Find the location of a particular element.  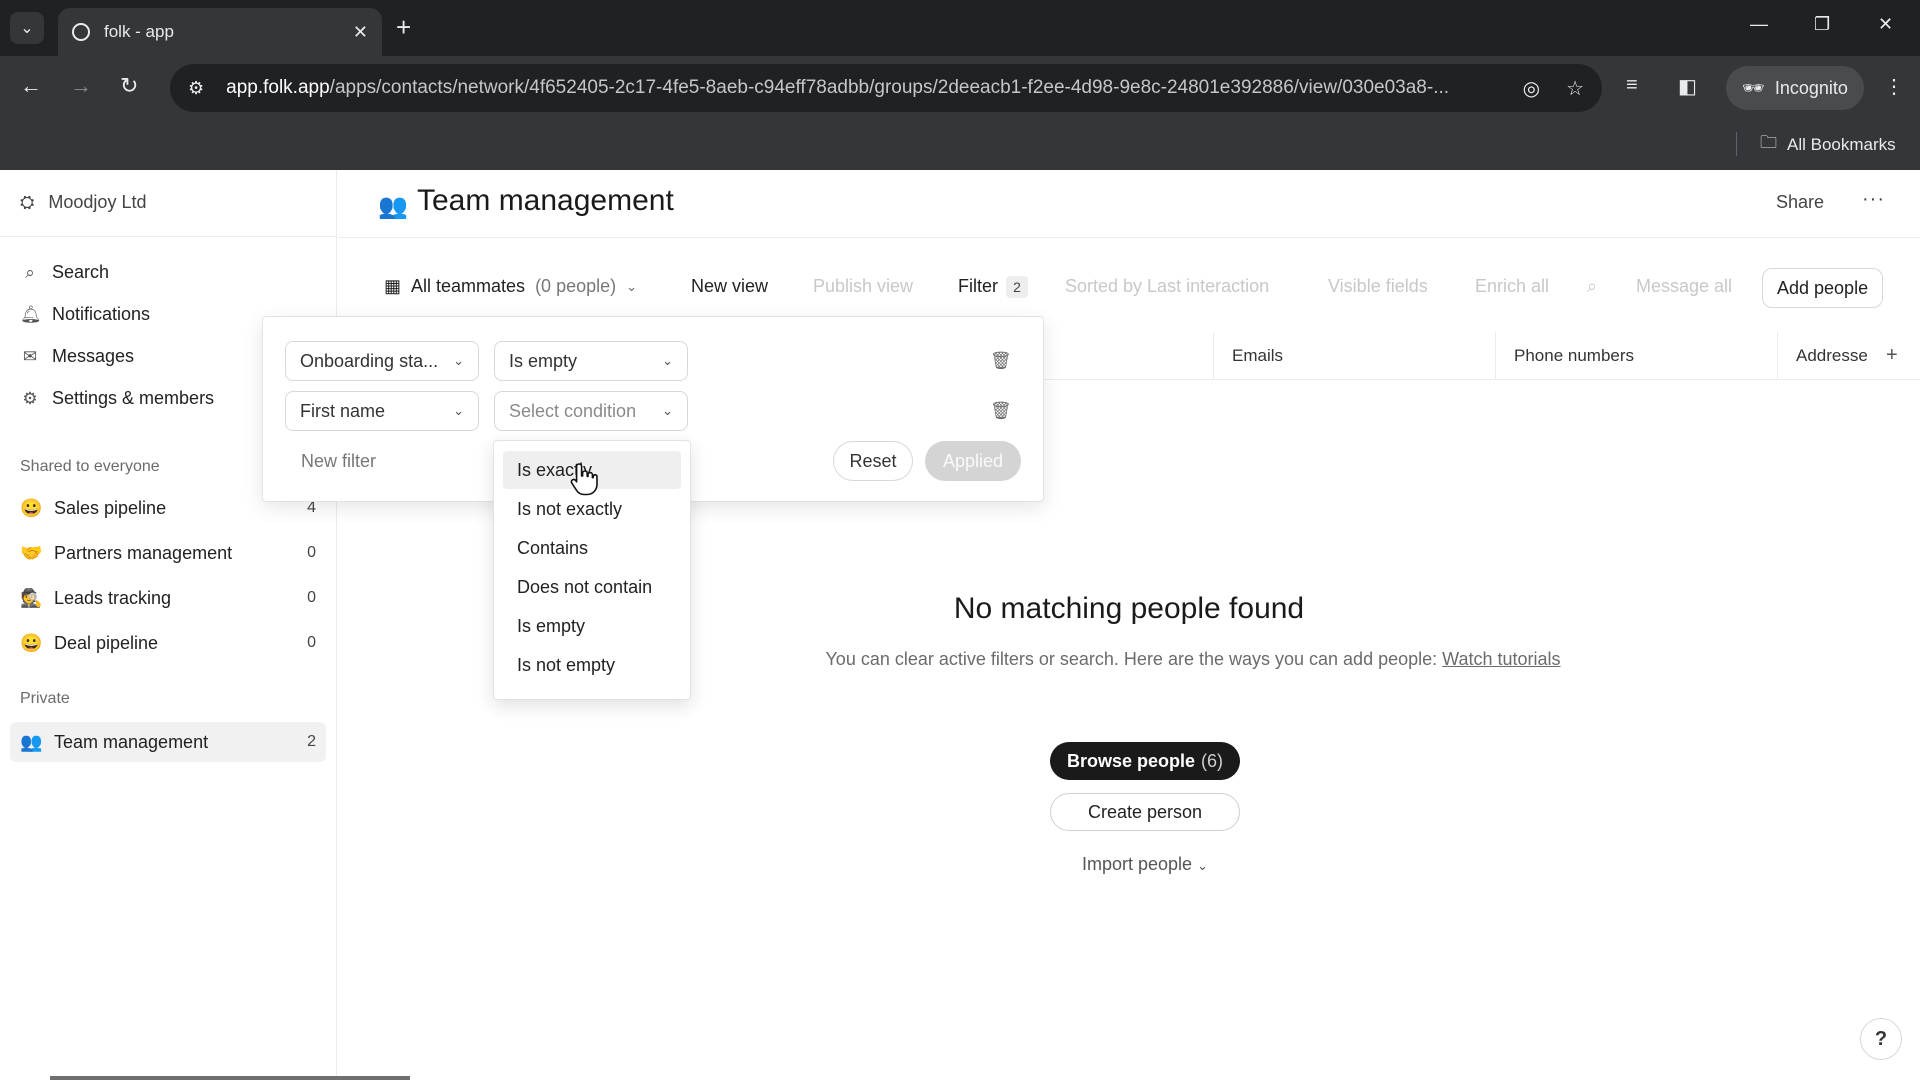

eye-off-icon: ◎ is located at coordinates (1531, 88).